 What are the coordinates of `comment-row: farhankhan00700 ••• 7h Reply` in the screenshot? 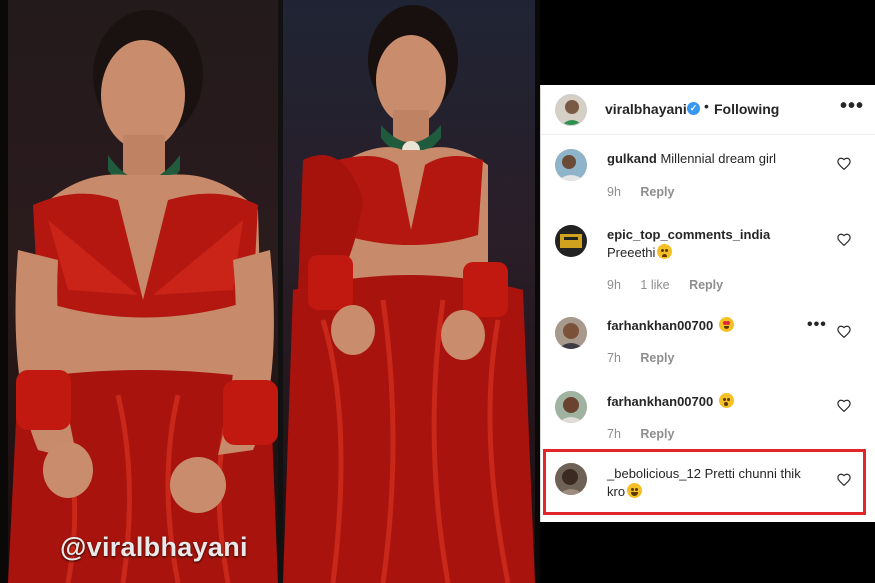 It's located at (708, 344).